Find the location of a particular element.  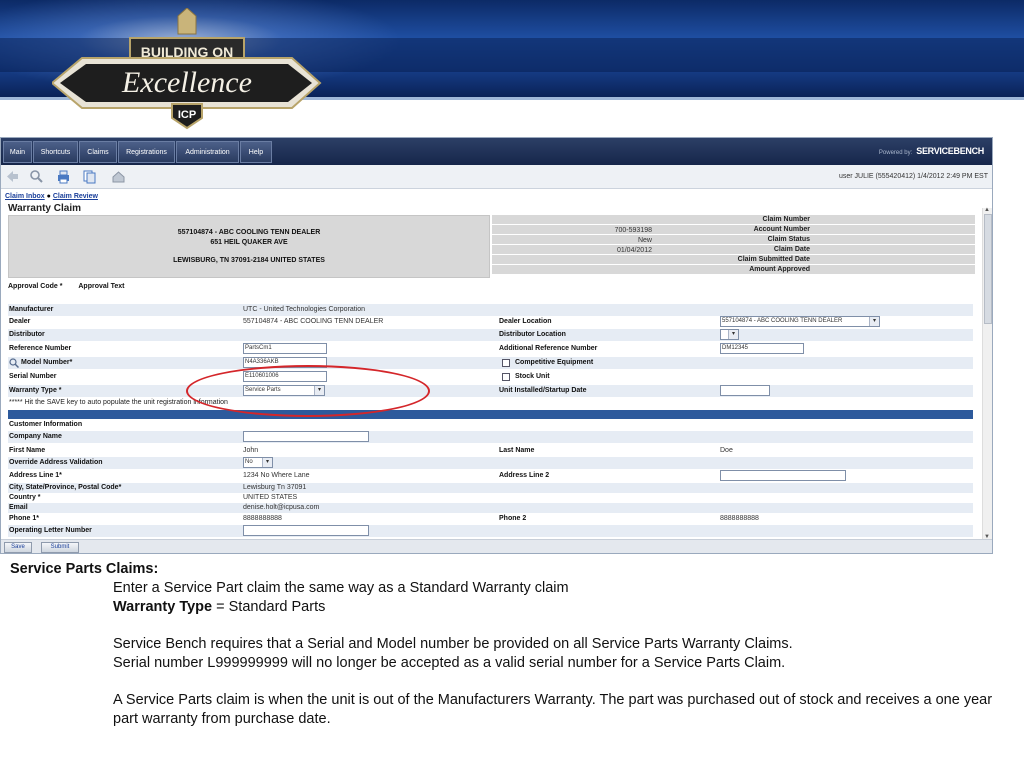

stock-unit-label: Stock Unit is located at coordinates (532, 376).